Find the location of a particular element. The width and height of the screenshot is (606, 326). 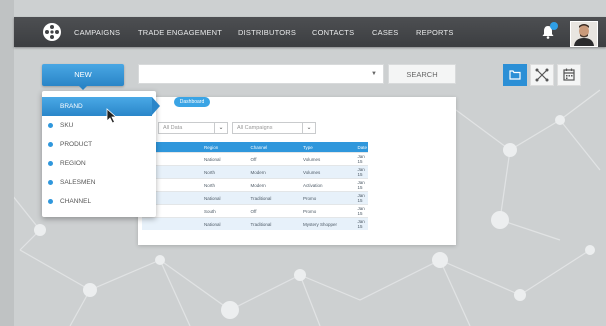

table-header-date: Date is located at coordinates (359, 147).